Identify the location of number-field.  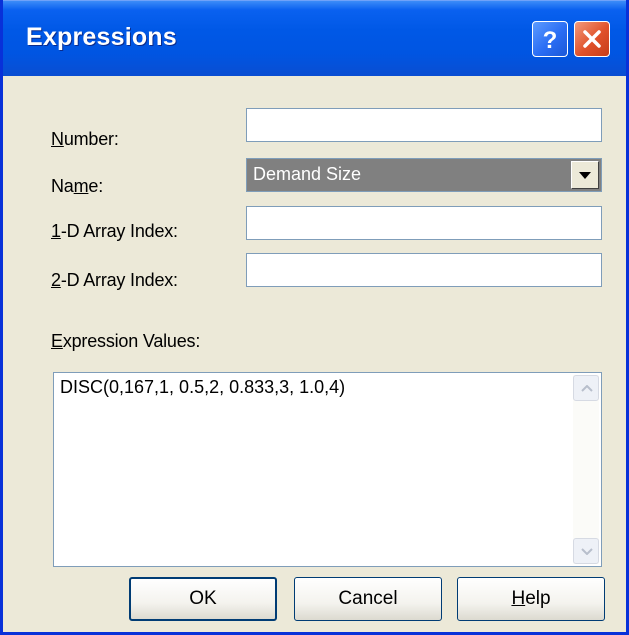
(424, 125).